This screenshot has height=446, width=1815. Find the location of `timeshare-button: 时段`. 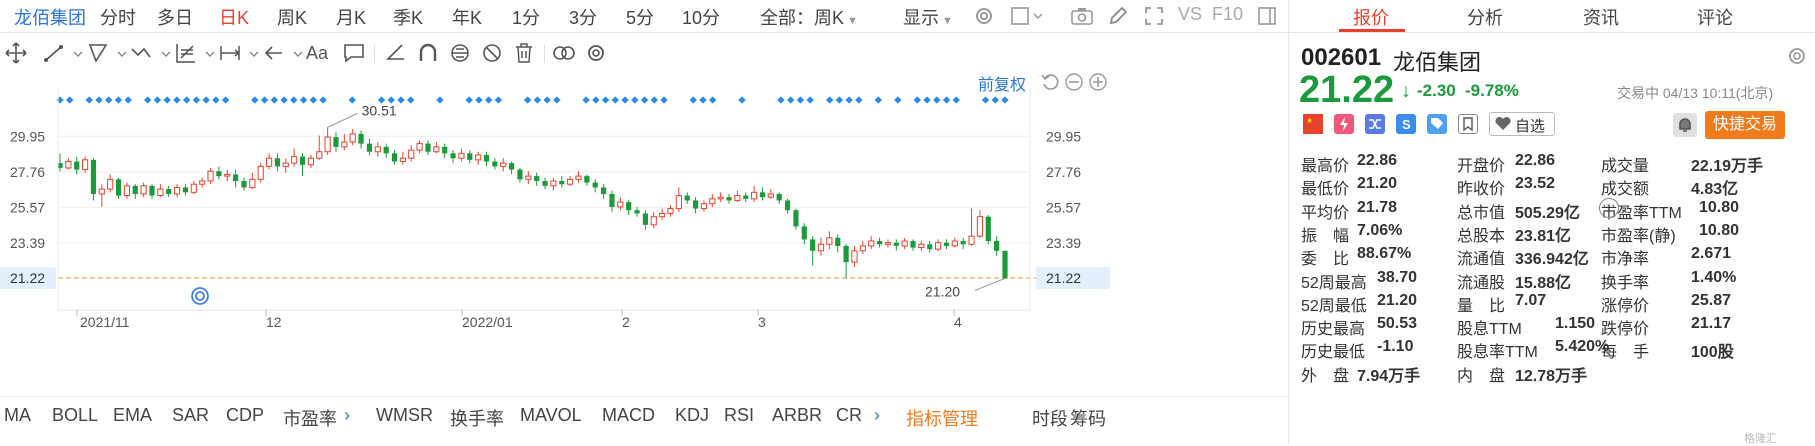

timeshare-button: 时段 is located at coordinates (1050, 418).